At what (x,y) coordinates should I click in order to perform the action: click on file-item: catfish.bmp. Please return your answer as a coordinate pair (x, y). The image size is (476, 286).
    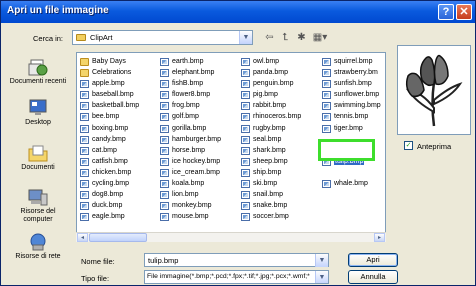
    Looking at the image, I should click on (120, 162).